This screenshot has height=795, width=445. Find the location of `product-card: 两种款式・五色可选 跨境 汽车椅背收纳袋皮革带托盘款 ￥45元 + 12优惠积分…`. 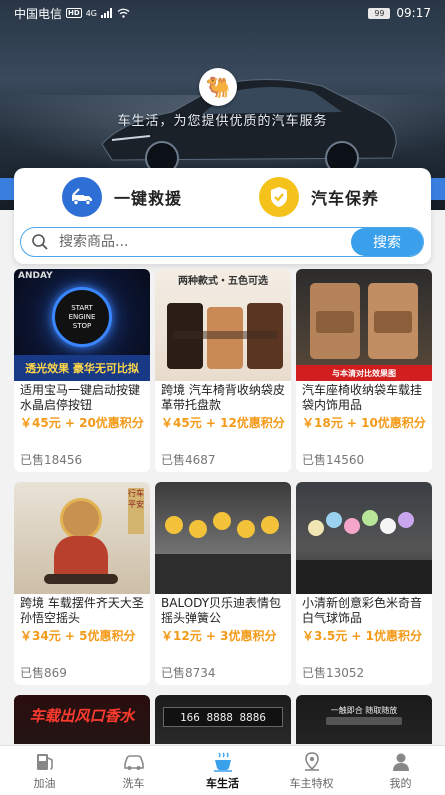

product-card: 两种款式・五色可选 跨境 汽车椅背收纳袋皮革带托盘款 ￥45元 + 12优惠积分… is located at coordinates (223, 370).